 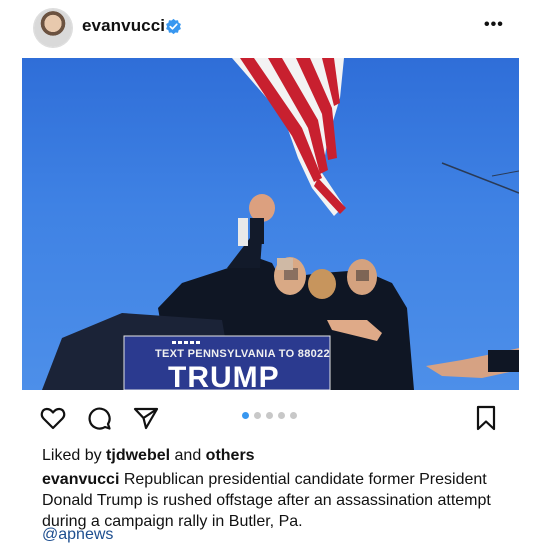 I want to click on username: evanvucci, so click(x=123, y=26).